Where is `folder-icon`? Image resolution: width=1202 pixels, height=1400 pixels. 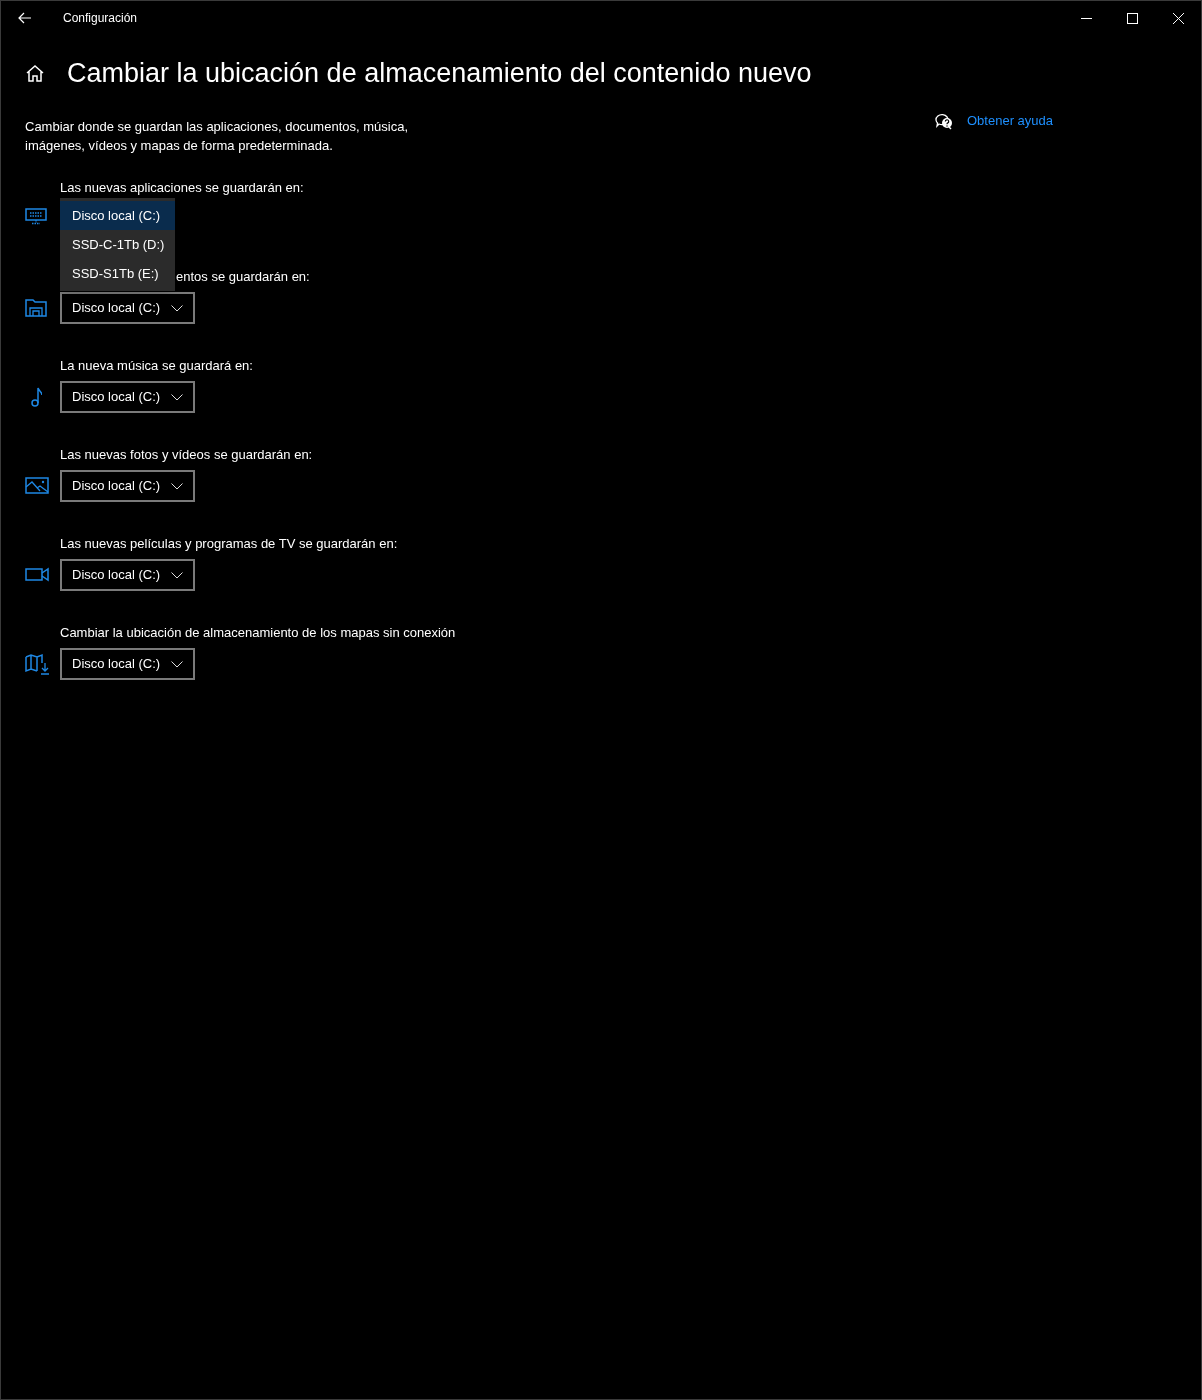
folder-icon is located at coordinates (37, 308).